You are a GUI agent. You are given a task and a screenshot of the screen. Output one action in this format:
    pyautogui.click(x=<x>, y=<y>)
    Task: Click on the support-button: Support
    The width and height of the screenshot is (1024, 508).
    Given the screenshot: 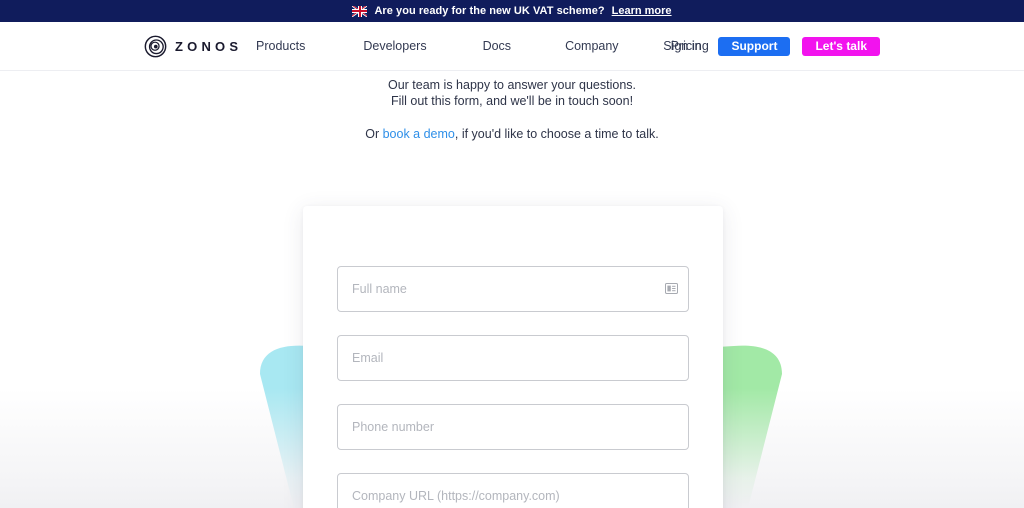 What is the action you would take?
    pyautogui.click(x=754, y=46)
    